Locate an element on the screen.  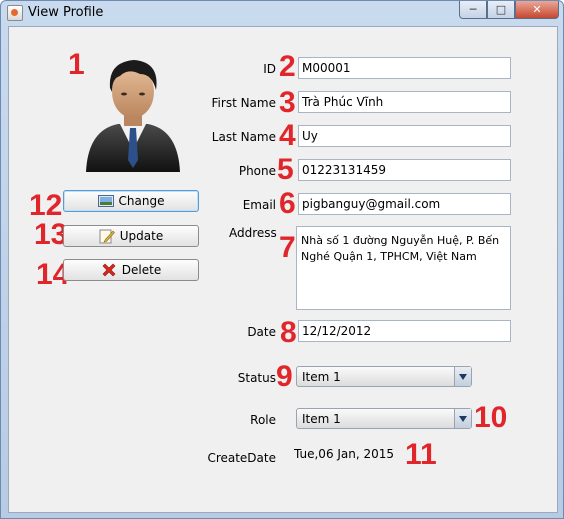
create-date-label: CreateDate is located at coordinates (241, 458).